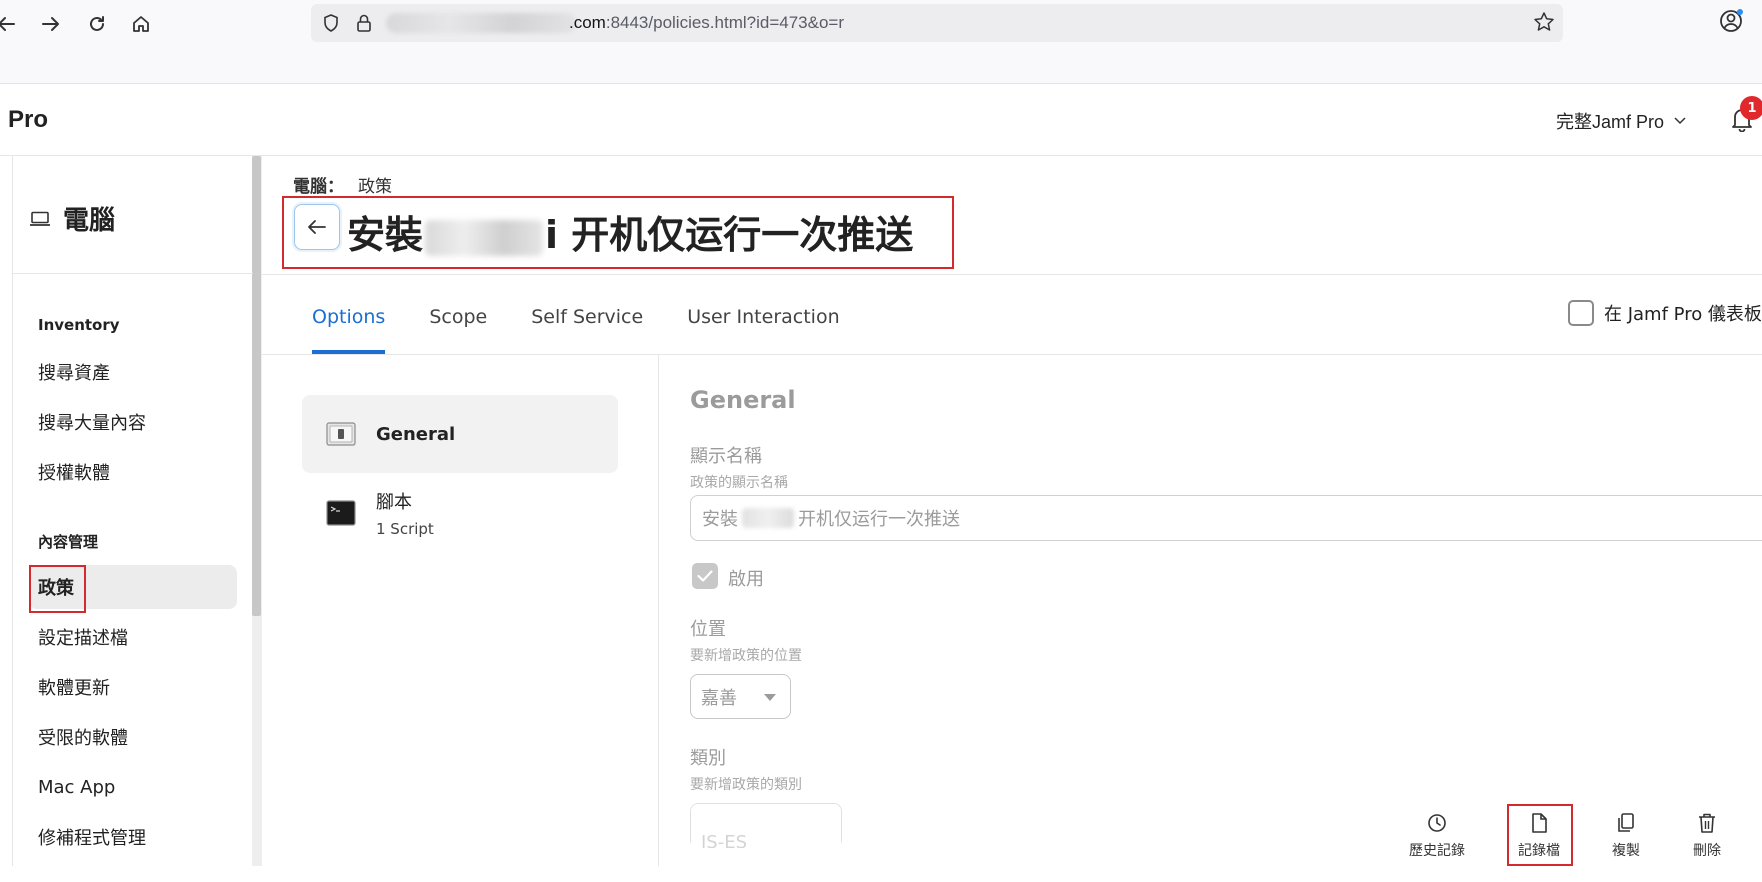 The image size is (1762, 882). Describe the element at coordinates (1707, 851) in the screenshot. I see `delete-label: 刪除` at that location.